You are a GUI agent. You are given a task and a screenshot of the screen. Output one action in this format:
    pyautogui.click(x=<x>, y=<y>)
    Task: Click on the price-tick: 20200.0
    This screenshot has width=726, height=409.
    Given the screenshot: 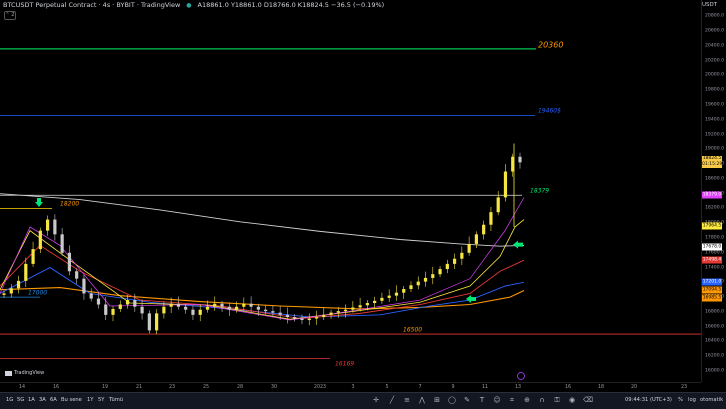 What is the action you would take?
    pyautogui.click(x=714, y=61)
    